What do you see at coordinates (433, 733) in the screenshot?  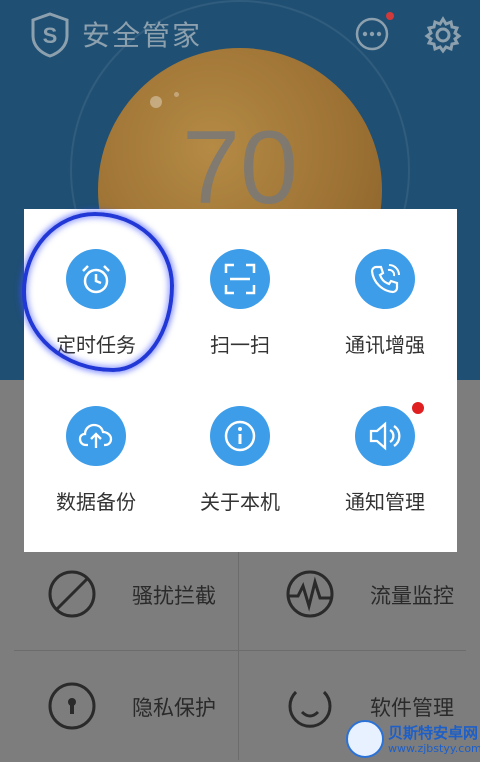 I see `watermark-title: 贝斯特安卓网` at bounding box center [433, 733].